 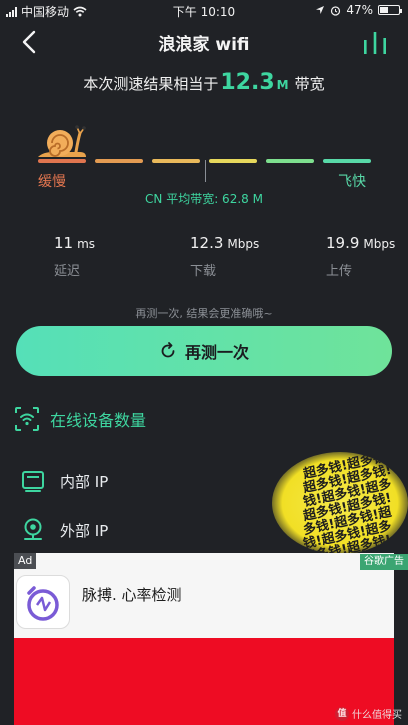 What do you see at coordinates (336, 10) in the screenshot?
I see `alarm-icon` at bounding box center [336, 10].